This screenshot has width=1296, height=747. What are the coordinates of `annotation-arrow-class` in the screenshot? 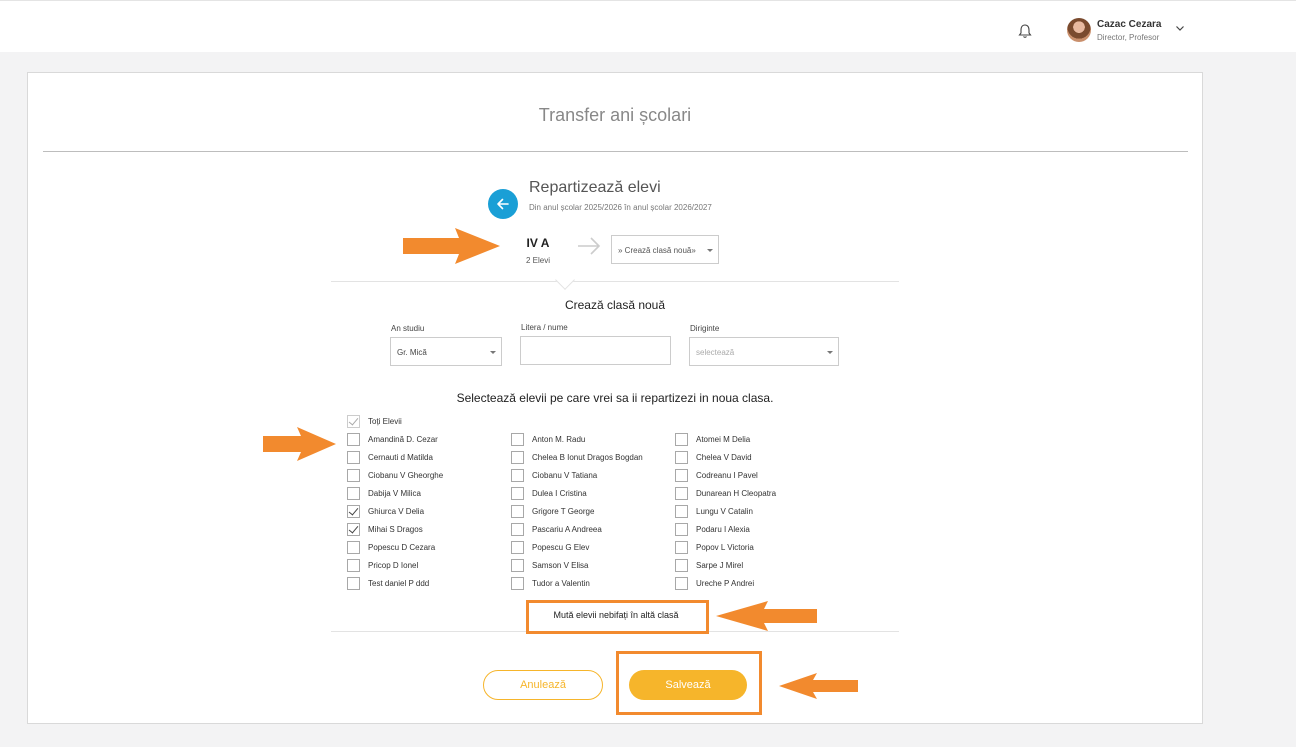 It's located at (451, 246).